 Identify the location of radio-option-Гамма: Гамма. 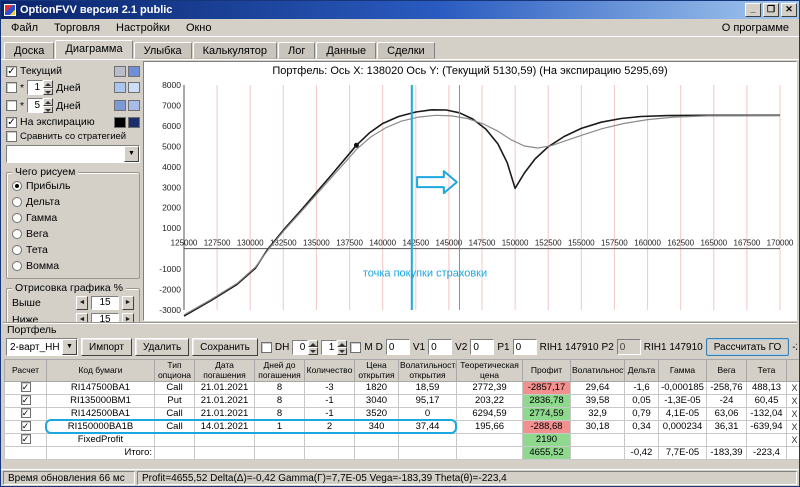
(73, 218).